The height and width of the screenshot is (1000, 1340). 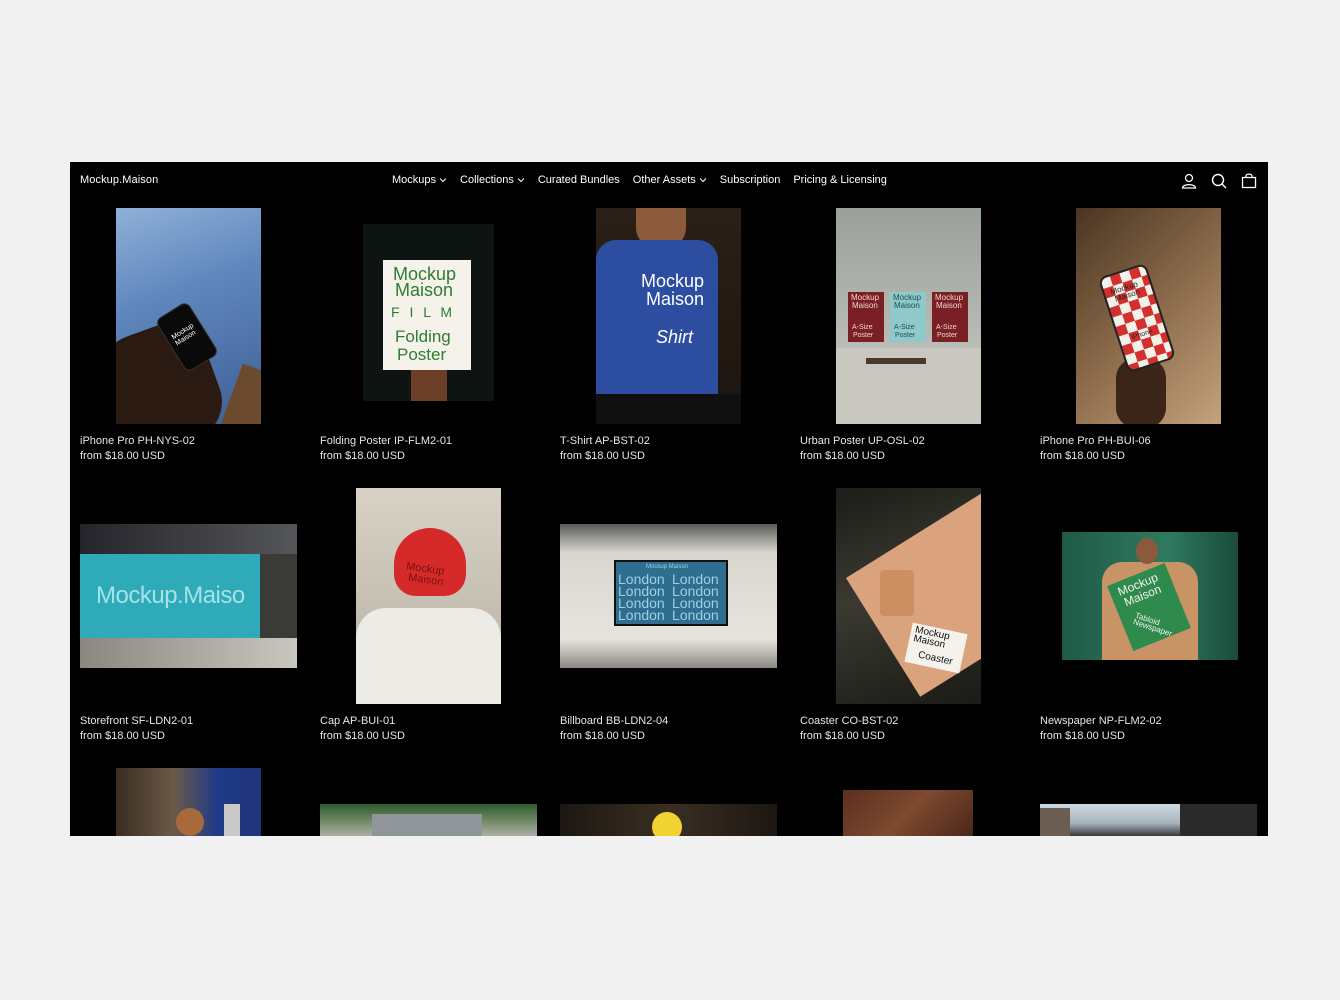 What do you see at coordinates (1150, 596) in the screenshot?
I see `product-image-newspaper: Mockup Maison Tabloid Newspaper` at bounding box center [1150, 596].